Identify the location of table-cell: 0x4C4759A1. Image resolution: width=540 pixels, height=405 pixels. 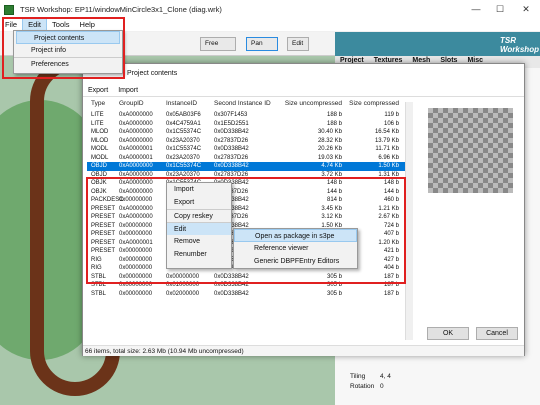
(183, 123).